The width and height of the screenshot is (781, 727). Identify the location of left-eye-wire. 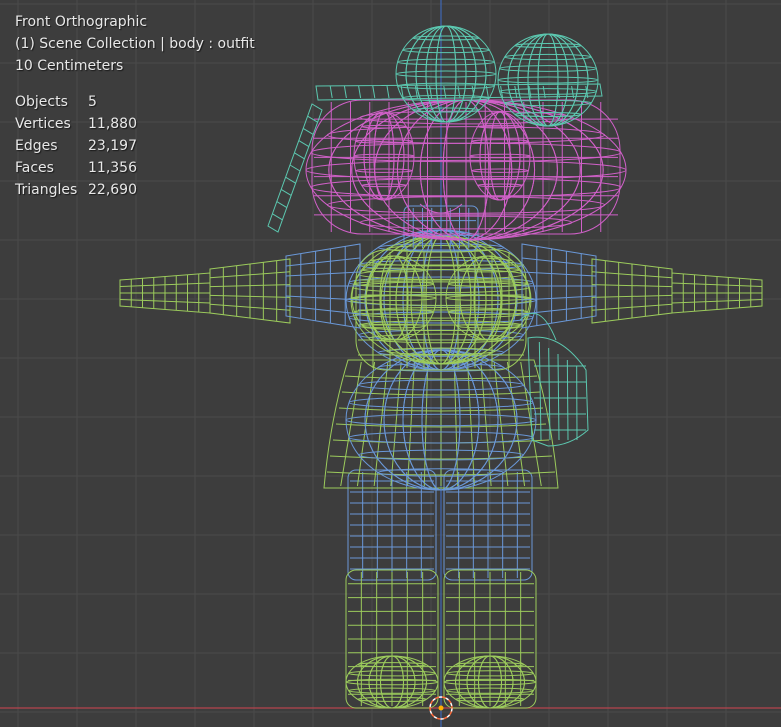
(384, 156).